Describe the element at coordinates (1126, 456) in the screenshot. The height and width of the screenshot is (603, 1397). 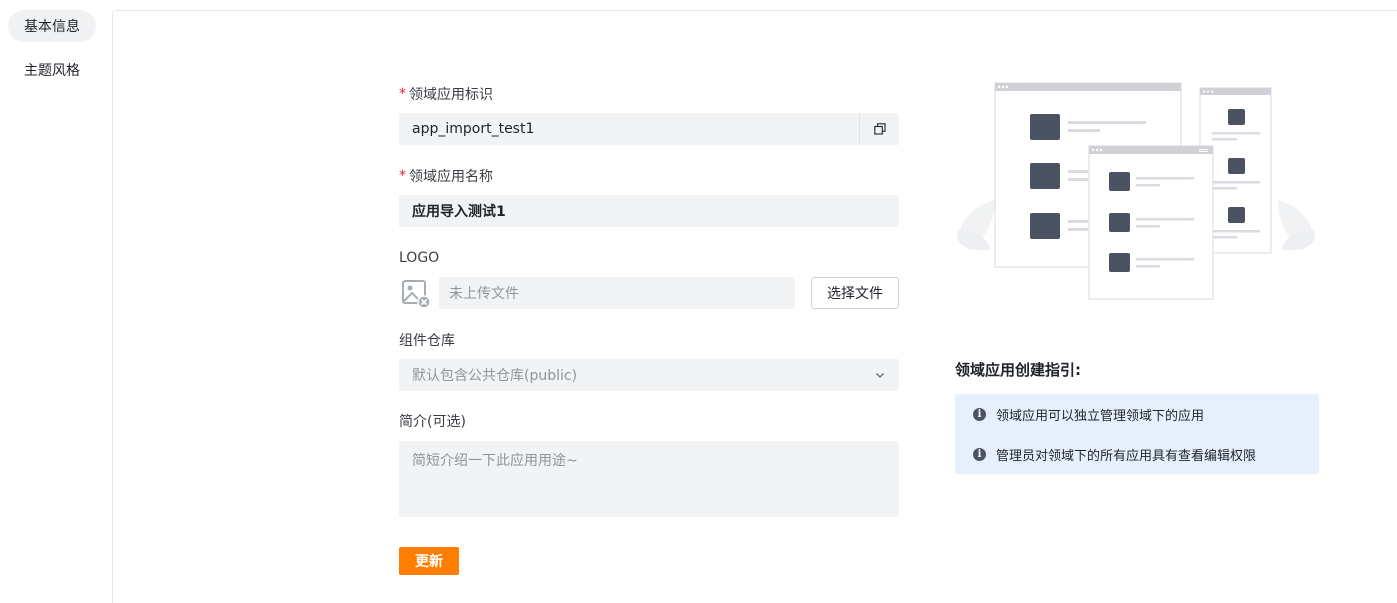
I see `guide-item-text: 管理员对领域下的所有应用具有查看编辑权限` at that location.